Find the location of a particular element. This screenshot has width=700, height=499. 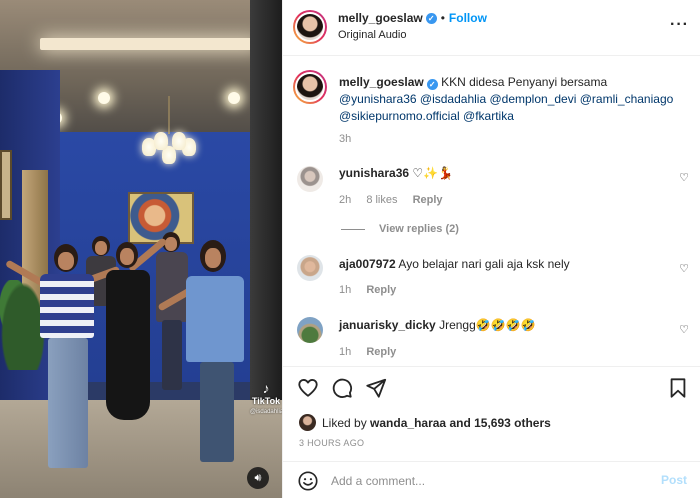

comment-body: ♡✨💃 is located at coordinates (433, 173).